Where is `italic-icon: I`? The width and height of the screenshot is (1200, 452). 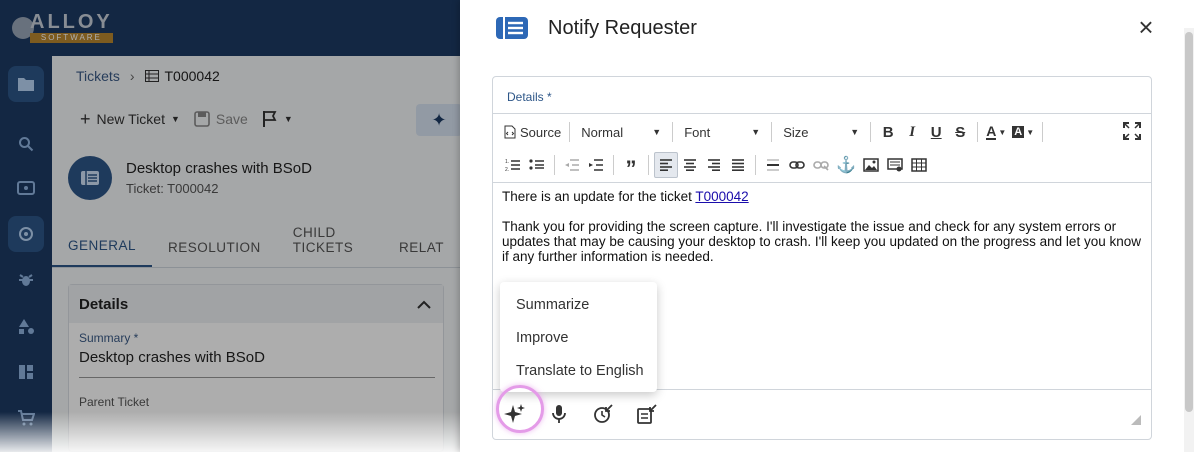
italic-icon: I is located at coordinates (912, 132).